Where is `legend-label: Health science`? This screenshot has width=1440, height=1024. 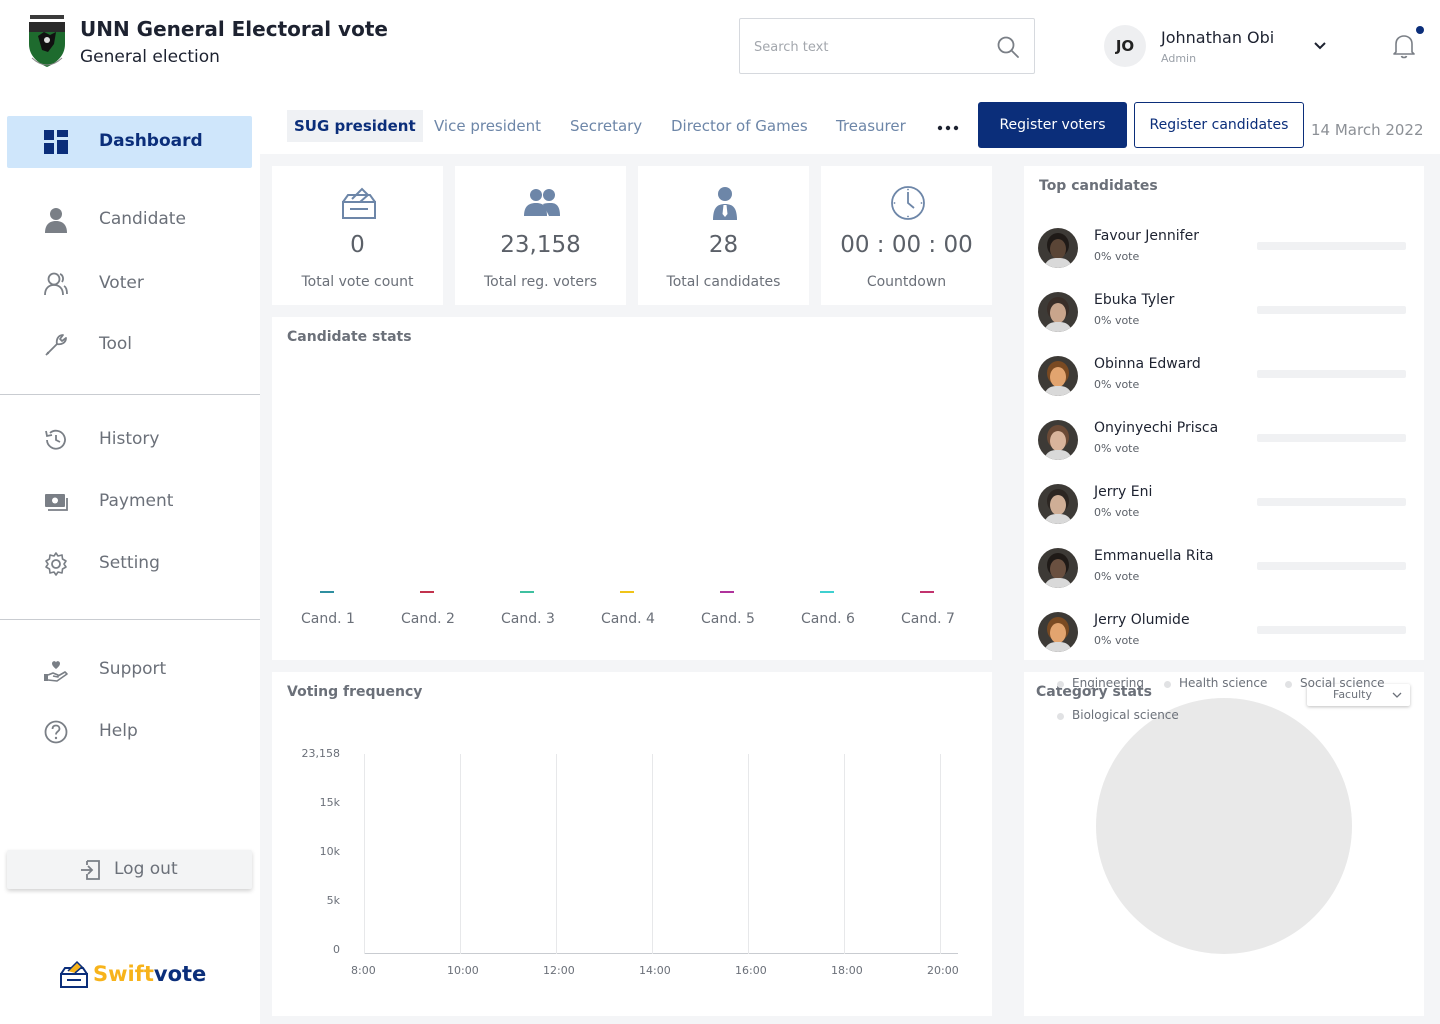 legend-label: Health science is located at coordinates (1223, 683).